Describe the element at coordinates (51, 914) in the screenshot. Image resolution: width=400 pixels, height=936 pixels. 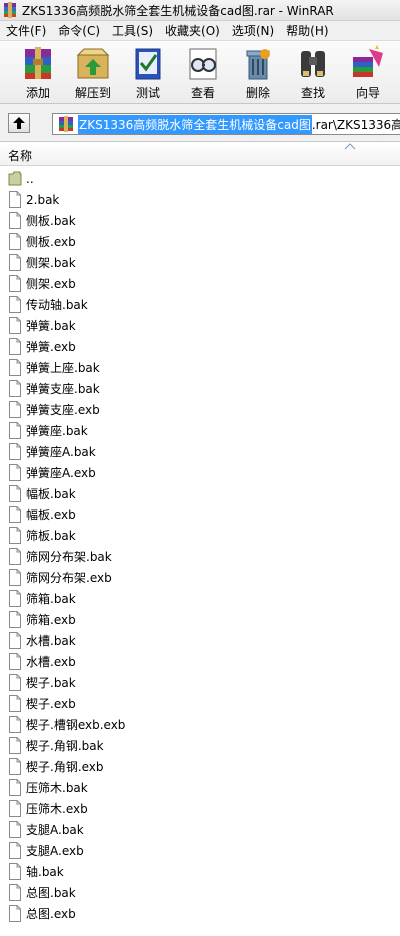
I see `file-name: 总图.exb` at that location.